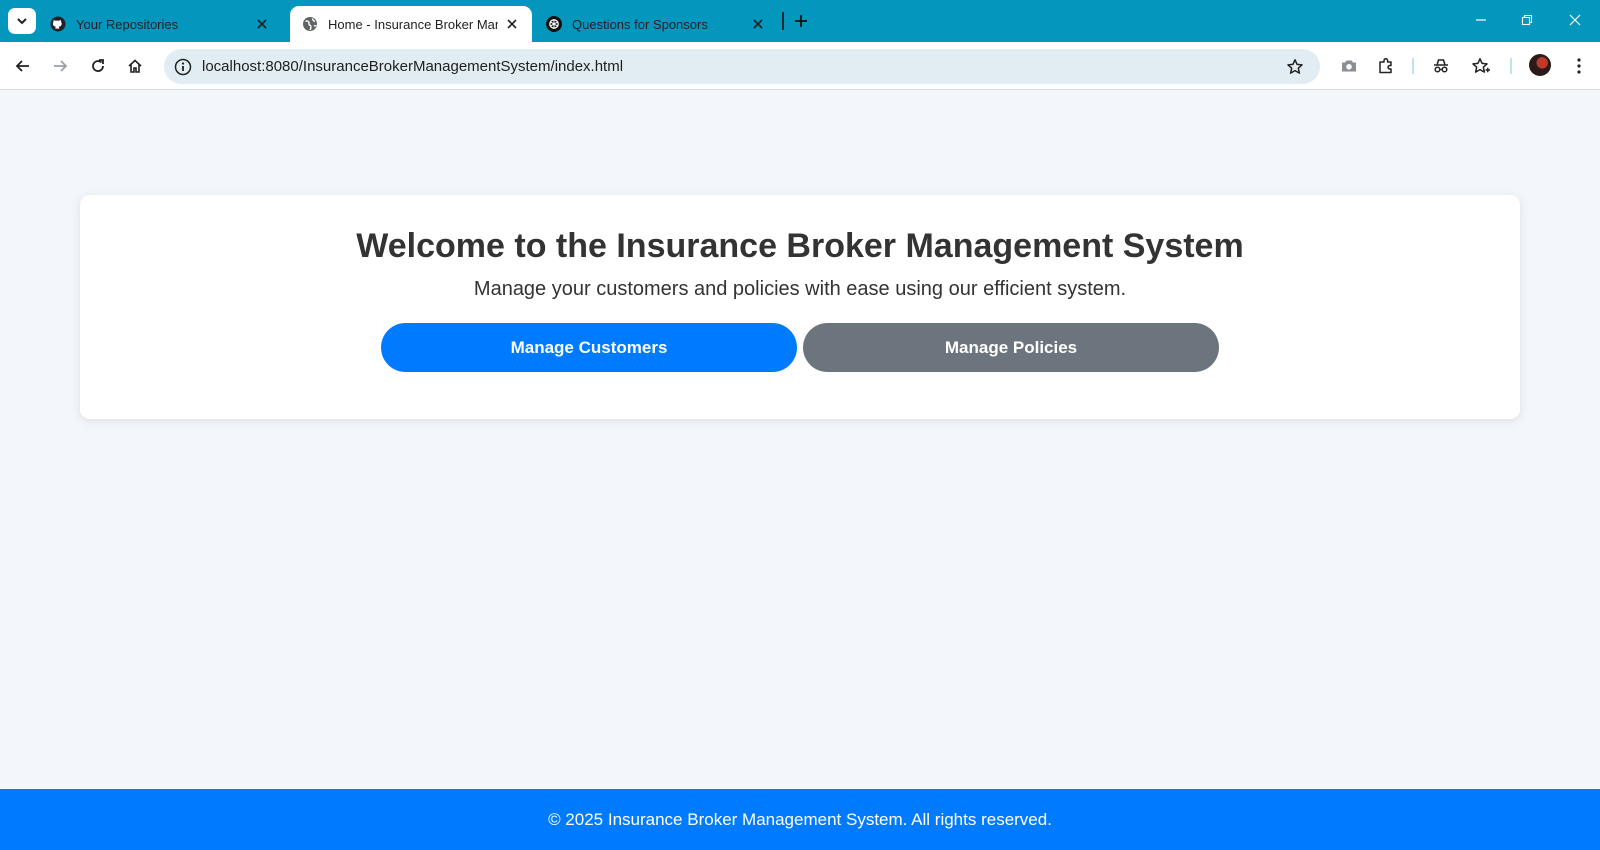 The image size is (1600, 850). I want to click on tab-your-repositories: Your Repositories, so click(160, 24).